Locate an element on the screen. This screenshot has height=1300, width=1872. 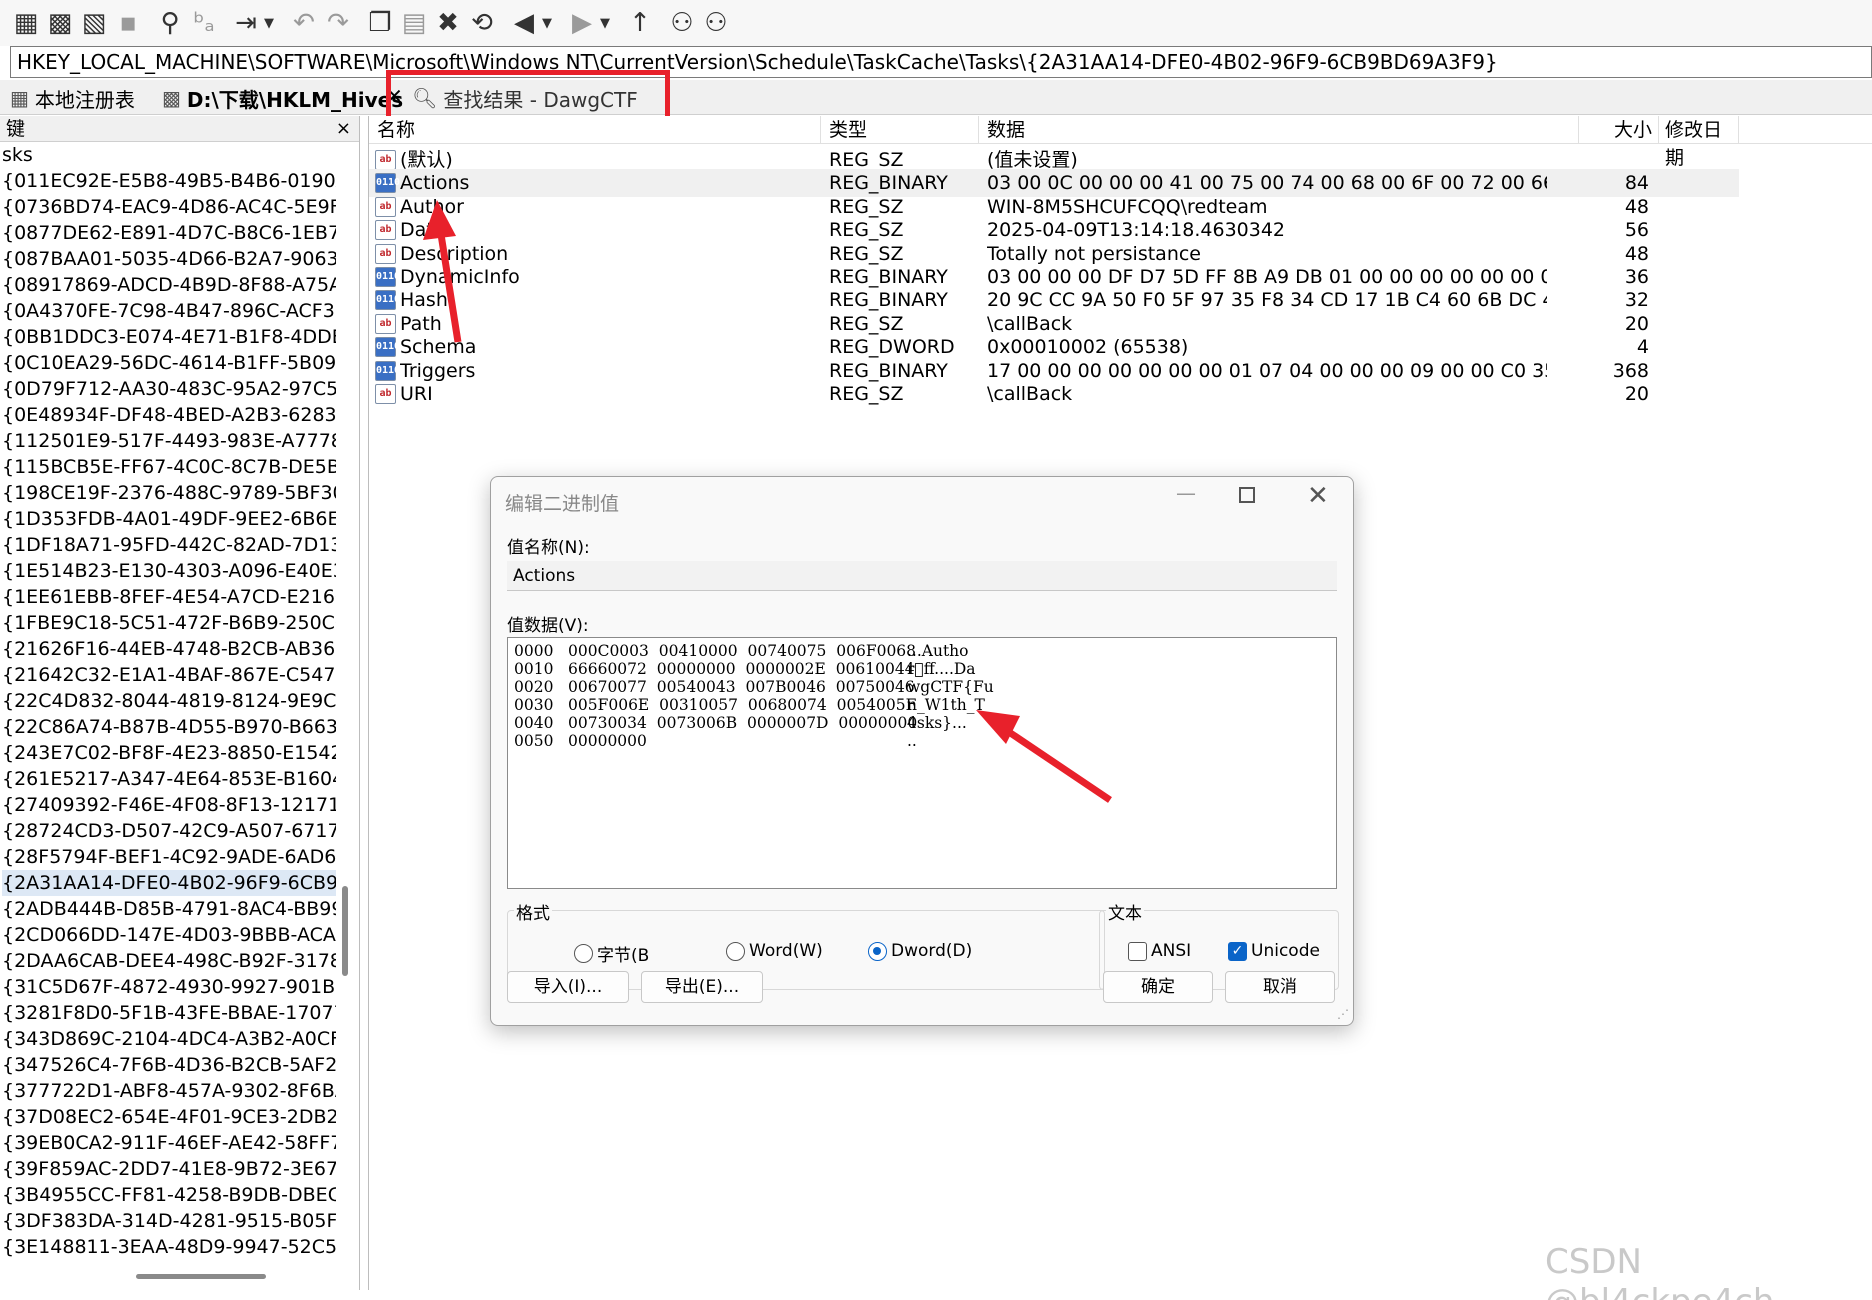
tab-local-registry: ▦ 本地注册表 is located at coordinates (72, 98).